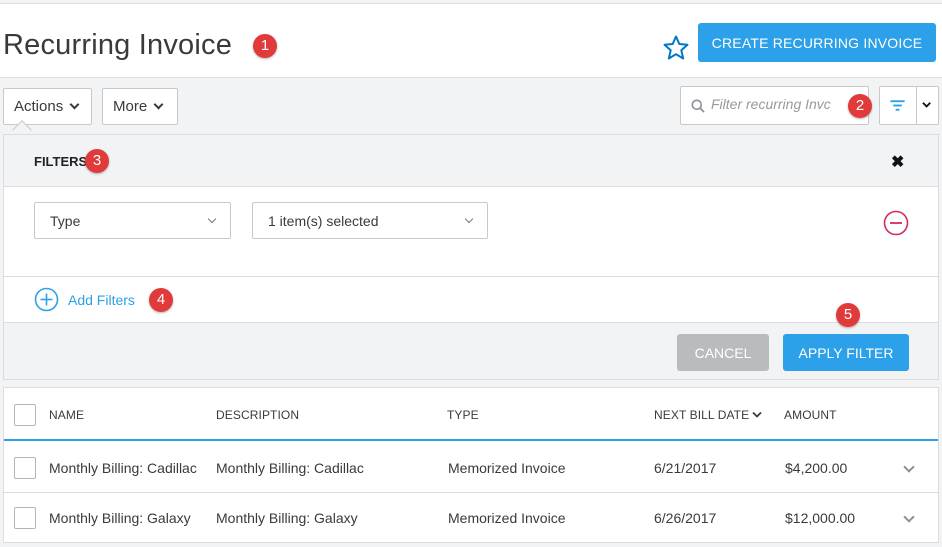  Describe the element at coordinates (97, 161) in the screenshot. I see `annotation-badge-3: 3` at that location.